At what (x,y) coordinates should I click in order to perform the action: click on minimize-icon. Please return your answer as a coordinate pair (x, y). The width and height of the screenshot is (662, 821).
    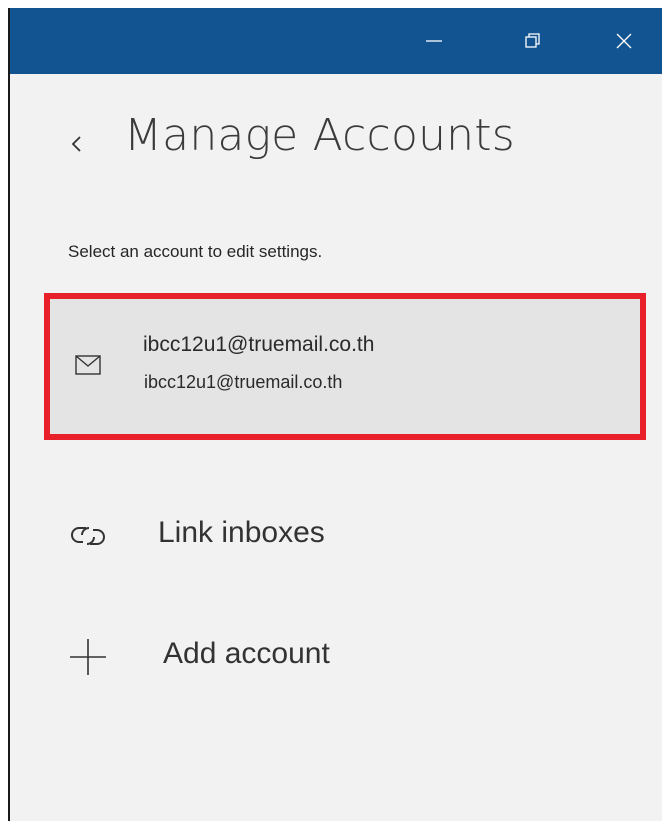
    Looking at the image, I should click on (434, 41).